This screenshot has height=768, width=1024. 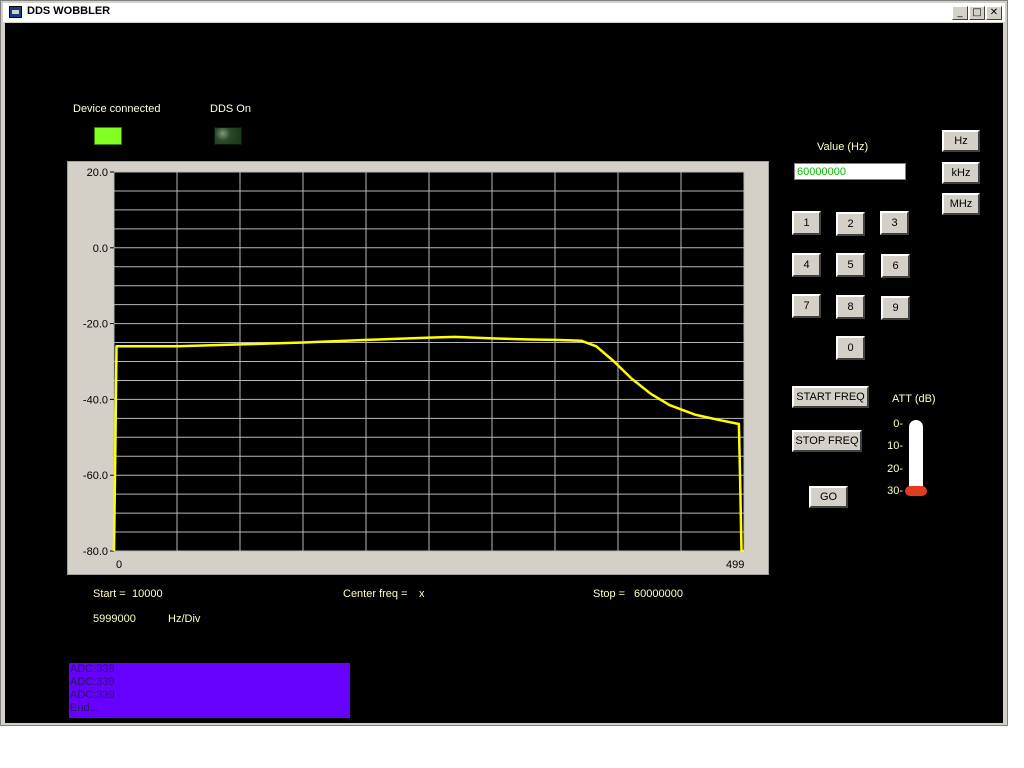 What do you see at coordinates (228, 136) in the screenshot?
I see `dds-on-led` at bounding box center [228, 136].